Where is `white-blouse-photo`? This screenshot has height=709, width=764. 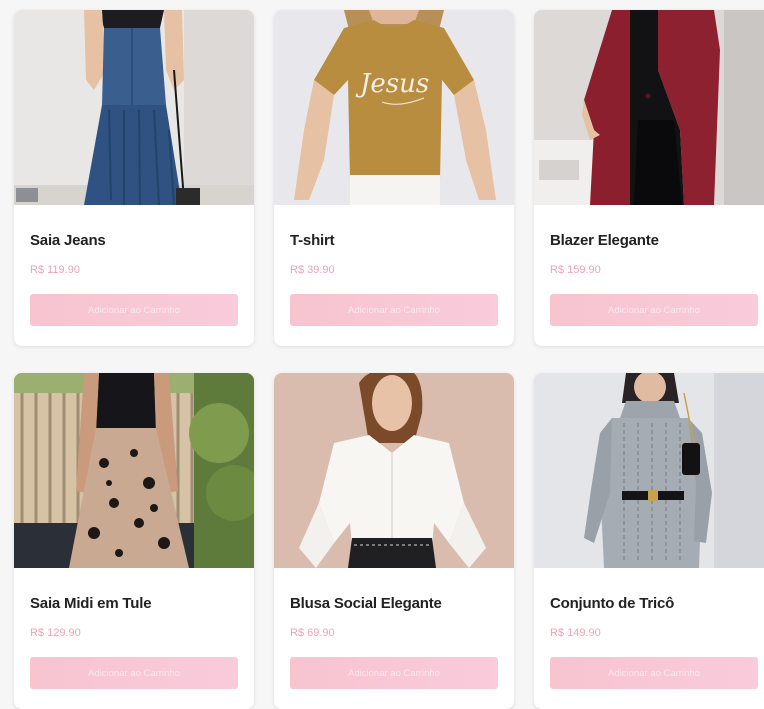
white-blouse-photo is located at coordinates (394, 470).